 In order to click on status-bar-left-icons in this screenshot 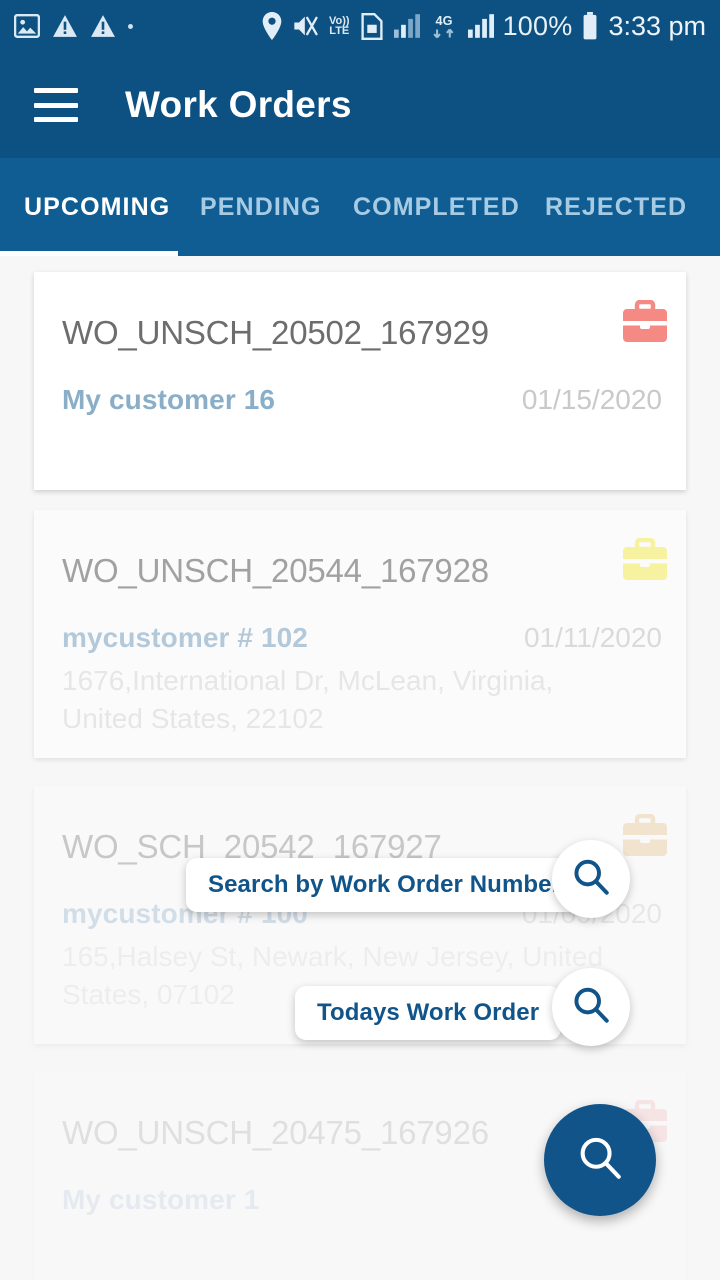, I will do `click(73, 26)`.